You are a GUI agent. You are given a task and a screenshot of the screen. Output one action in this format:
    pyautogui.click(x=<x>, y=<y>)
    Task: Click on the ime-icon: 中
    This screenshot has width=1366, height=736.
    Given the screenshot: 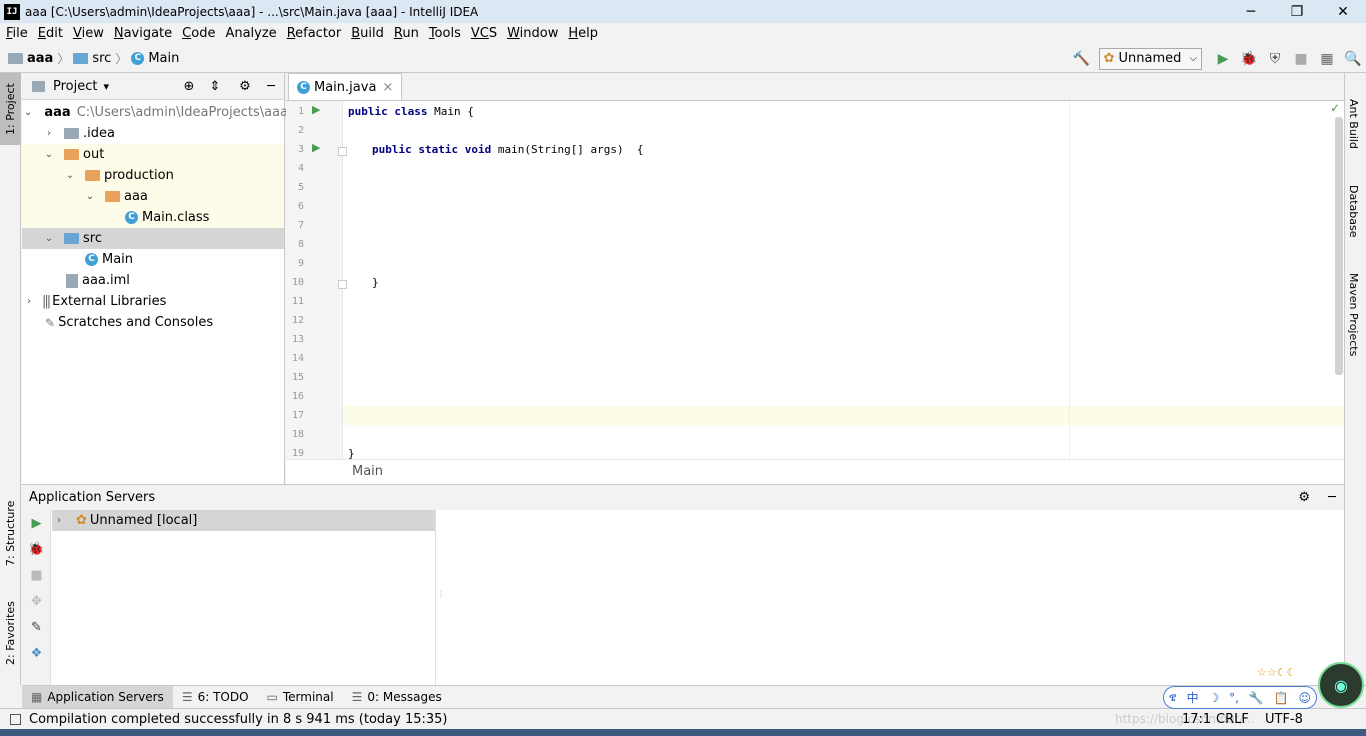 What is the action you would take?
    pyautogui.click(x=1193, y=697)
    